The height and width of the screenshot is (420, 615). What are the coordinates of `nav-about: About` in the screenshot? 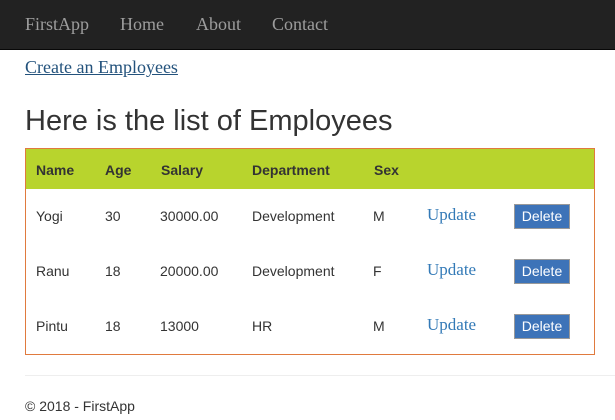 It's located at (218, 24).